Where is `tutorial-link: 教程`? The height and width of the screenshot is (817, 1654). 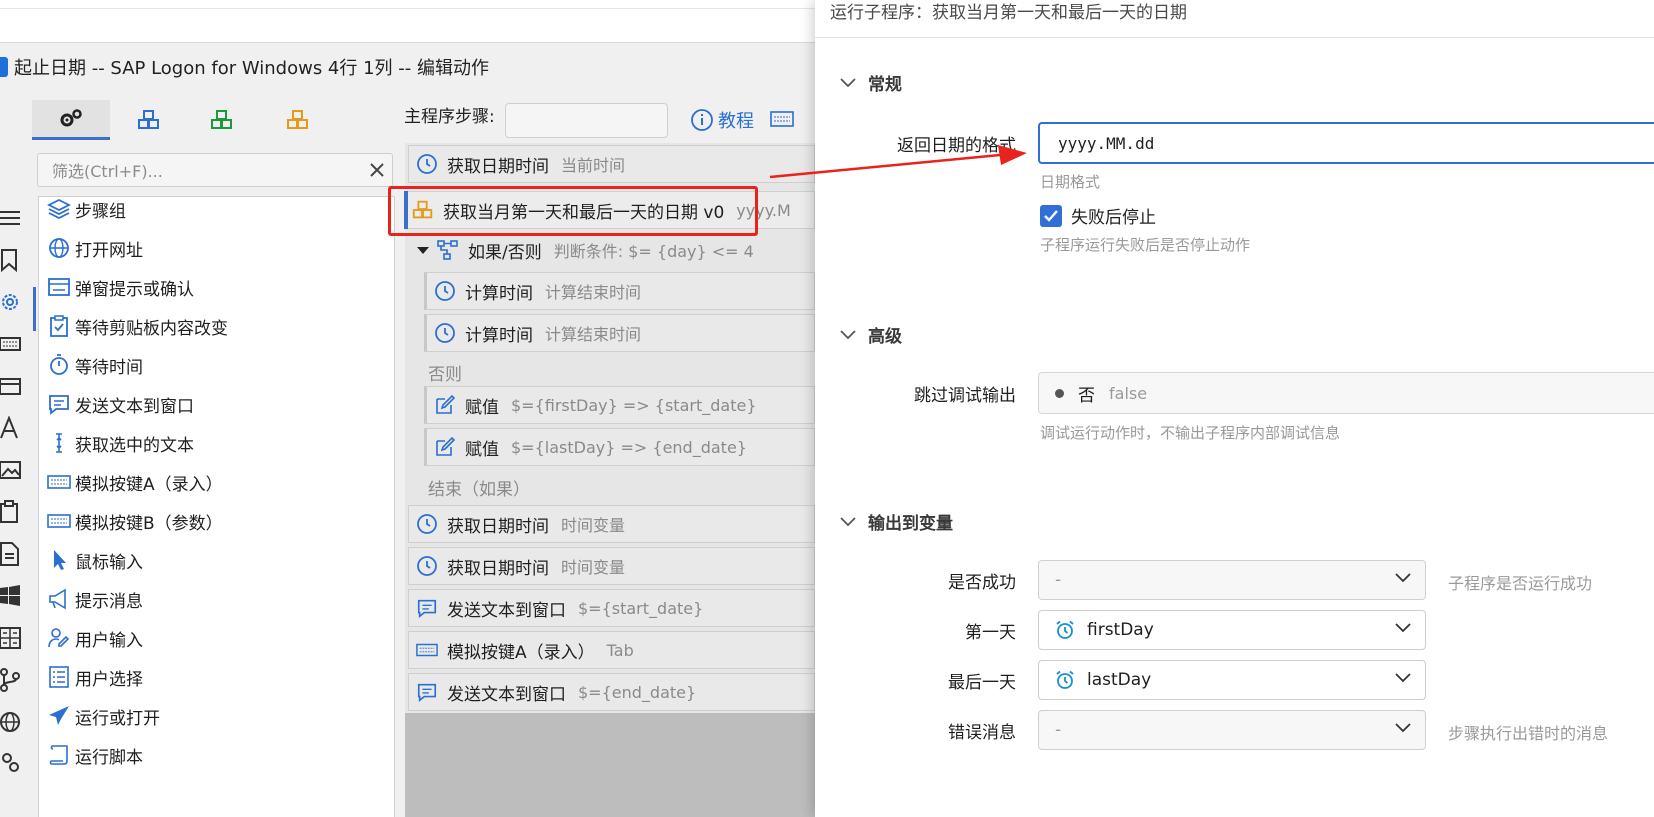 tutorial-link: 教程 is located at coordinates (722, 120).